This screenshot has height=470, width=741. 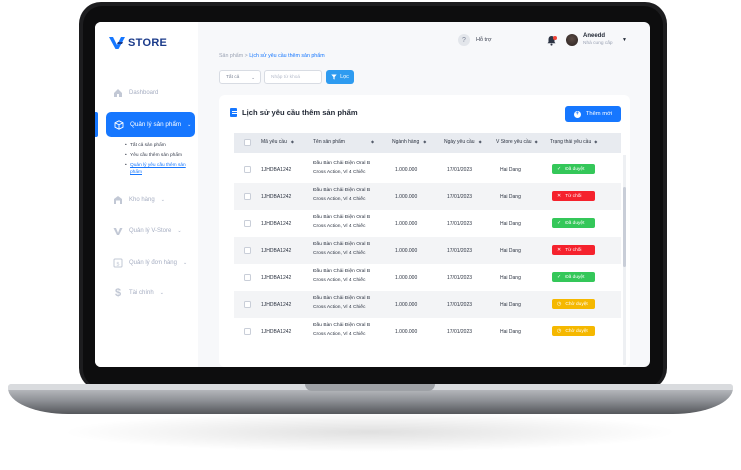 I want to click on column-header-status: Trạng thái yêu cầu ◆, so click(x=573, y=142).